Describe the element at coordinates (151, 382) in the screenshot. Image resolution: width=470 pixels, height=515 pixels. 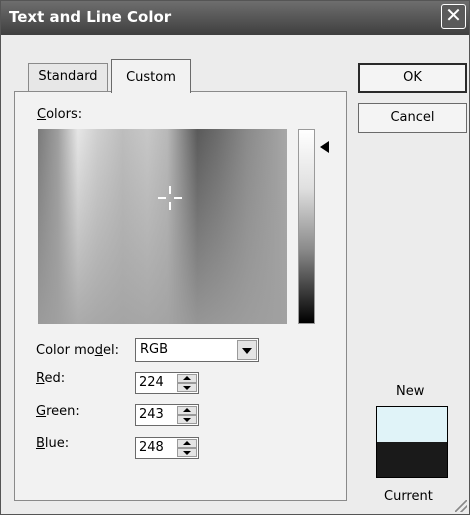
I see `red-value: 224` at that location.